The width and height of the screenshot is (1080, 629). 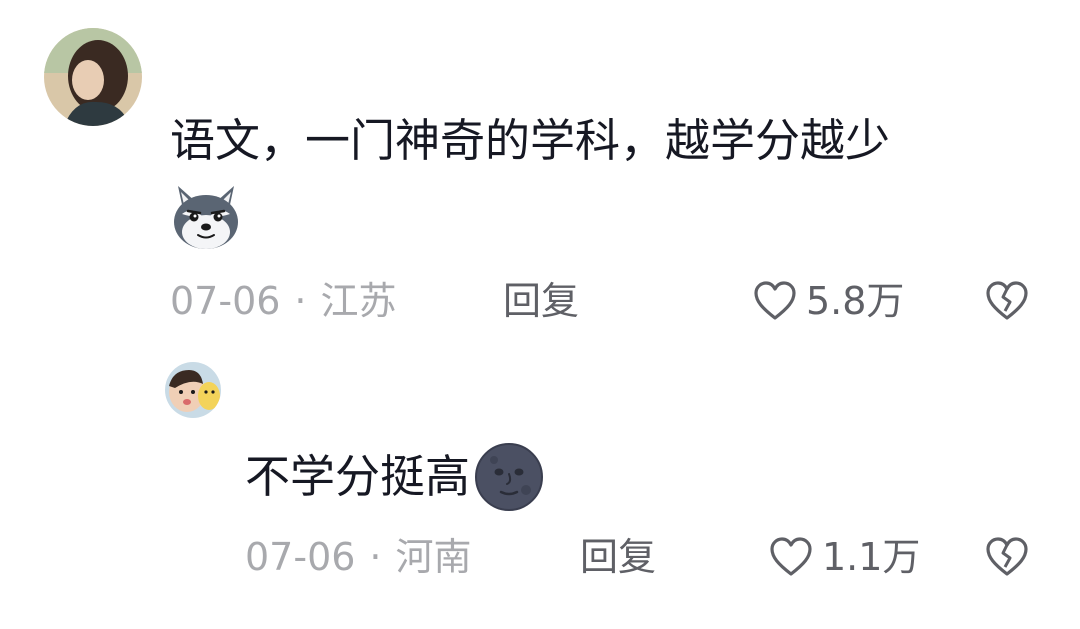 What do you see at coordinates (206, 216) in the screenshot?
I see `husky-dog-emoji` at bounding box center [206, 216].